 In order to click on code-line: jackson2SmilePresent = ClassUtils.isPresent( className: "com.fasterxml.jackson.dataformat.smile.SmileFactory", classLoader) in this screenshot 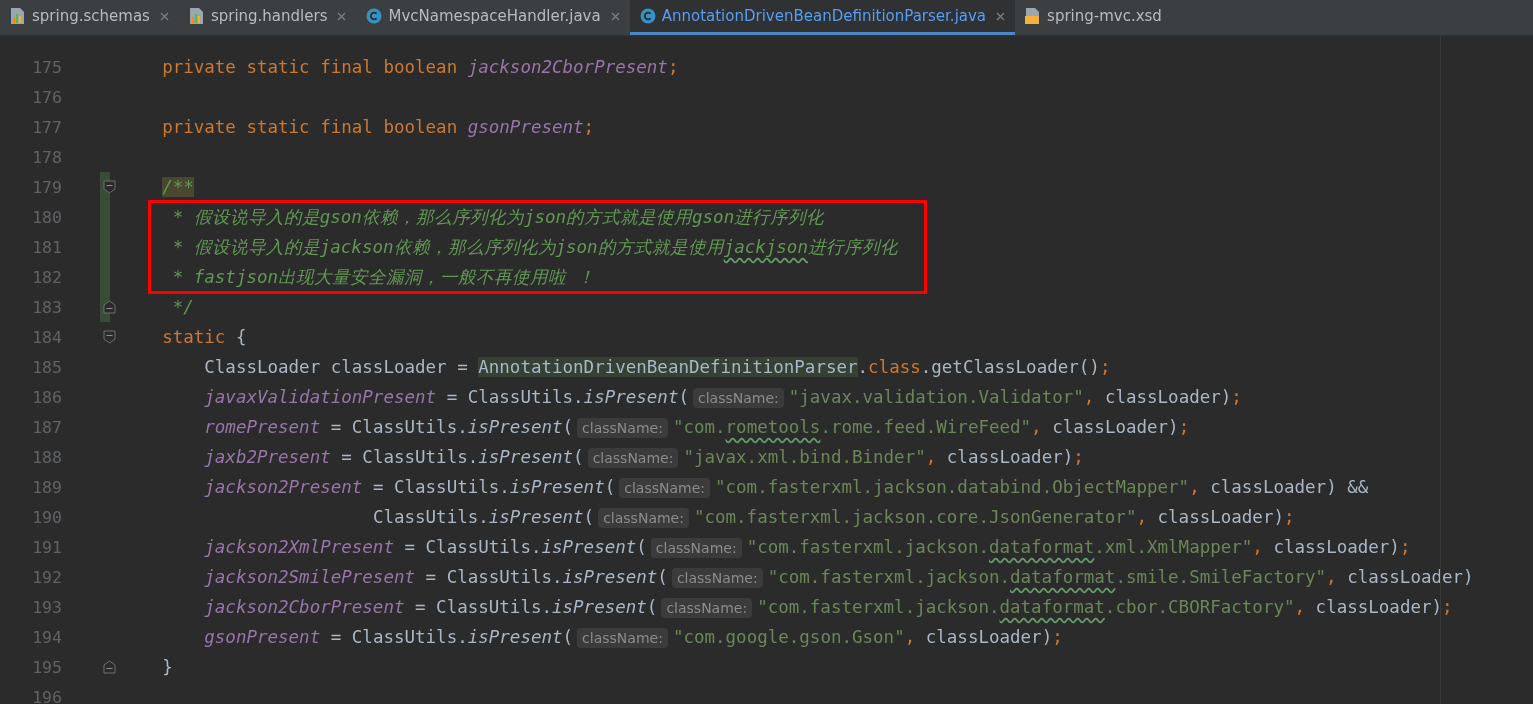, I will do `click(838, 578)`.